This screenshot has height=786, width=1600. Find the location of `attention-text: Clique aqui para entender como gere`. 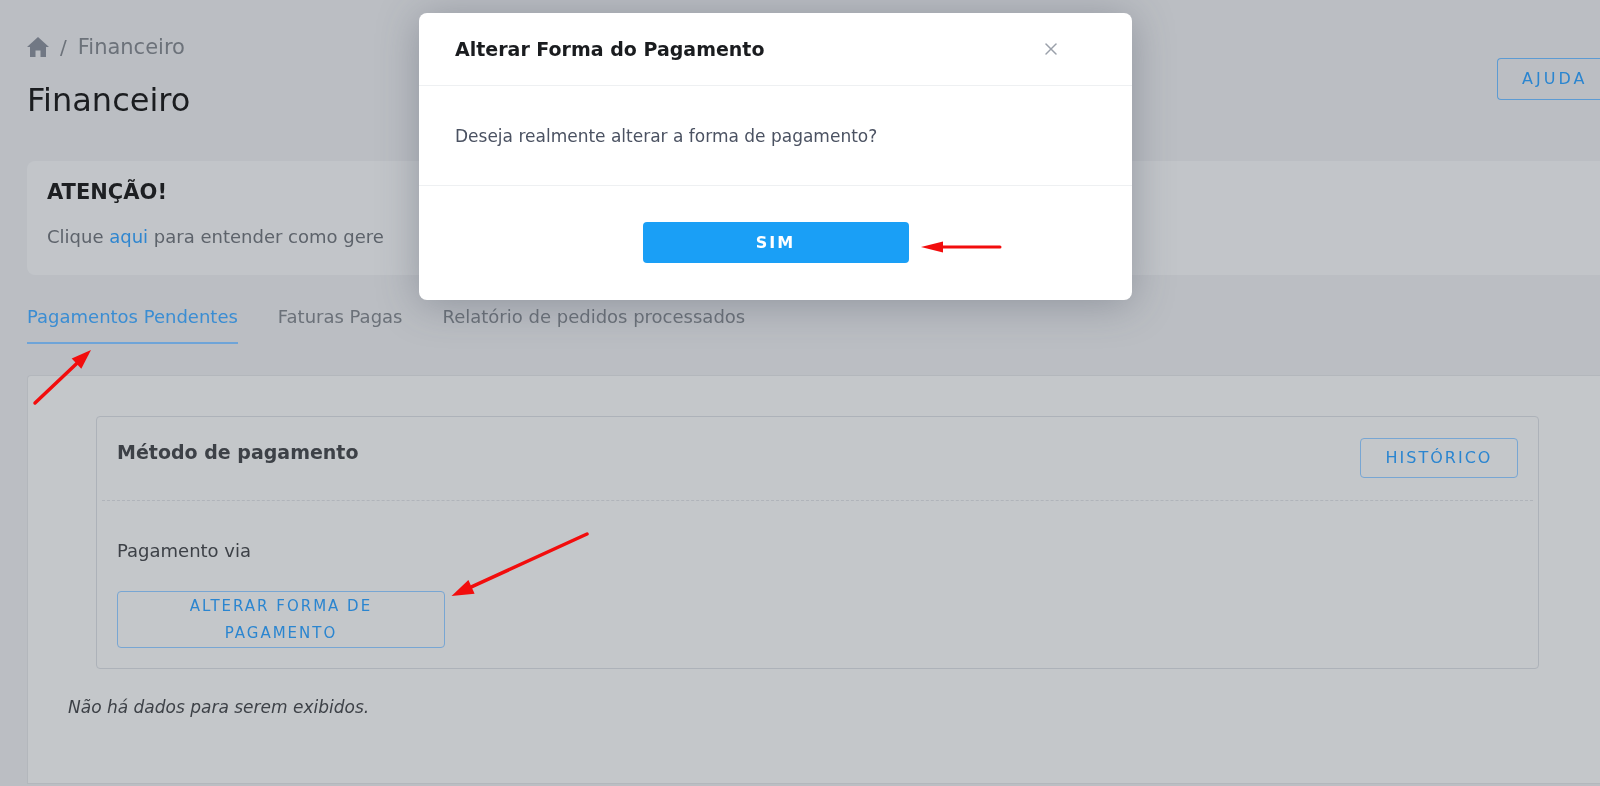

attention-text: Clique aqui para entender como gere is located at coordinates (215, 237).